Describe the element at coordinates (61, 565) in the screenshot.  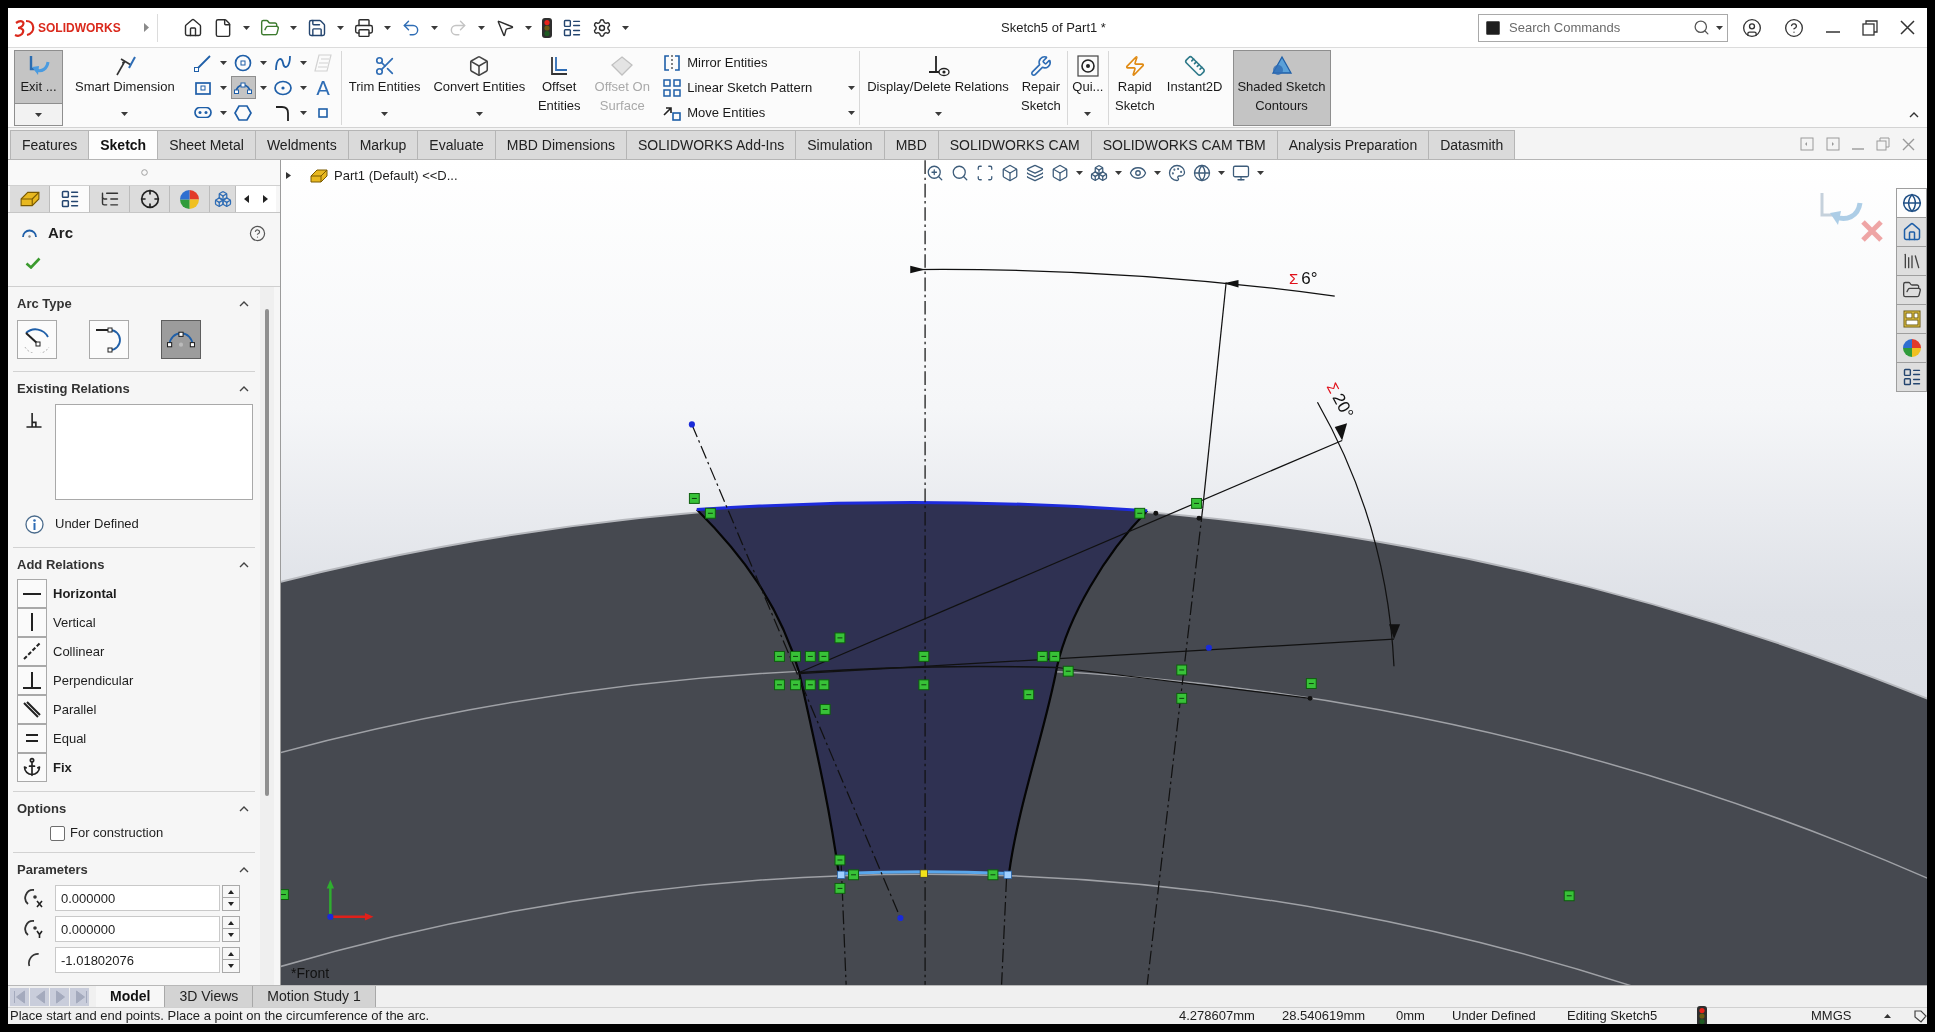
I see `section-title: Add Relations` at that location.